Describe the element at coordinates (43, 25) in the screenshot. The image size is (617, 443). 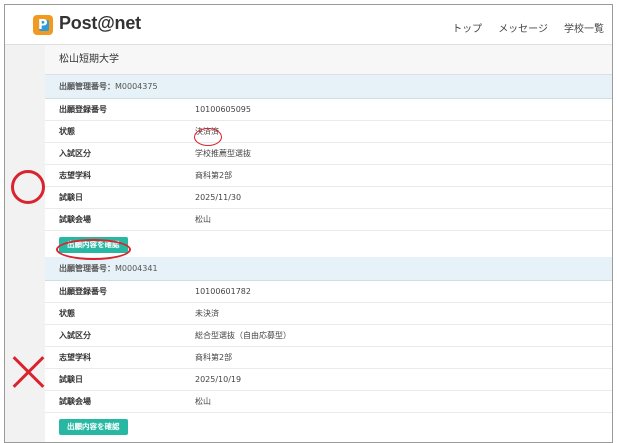
I see `postanet-logo-icon: P` at that location.